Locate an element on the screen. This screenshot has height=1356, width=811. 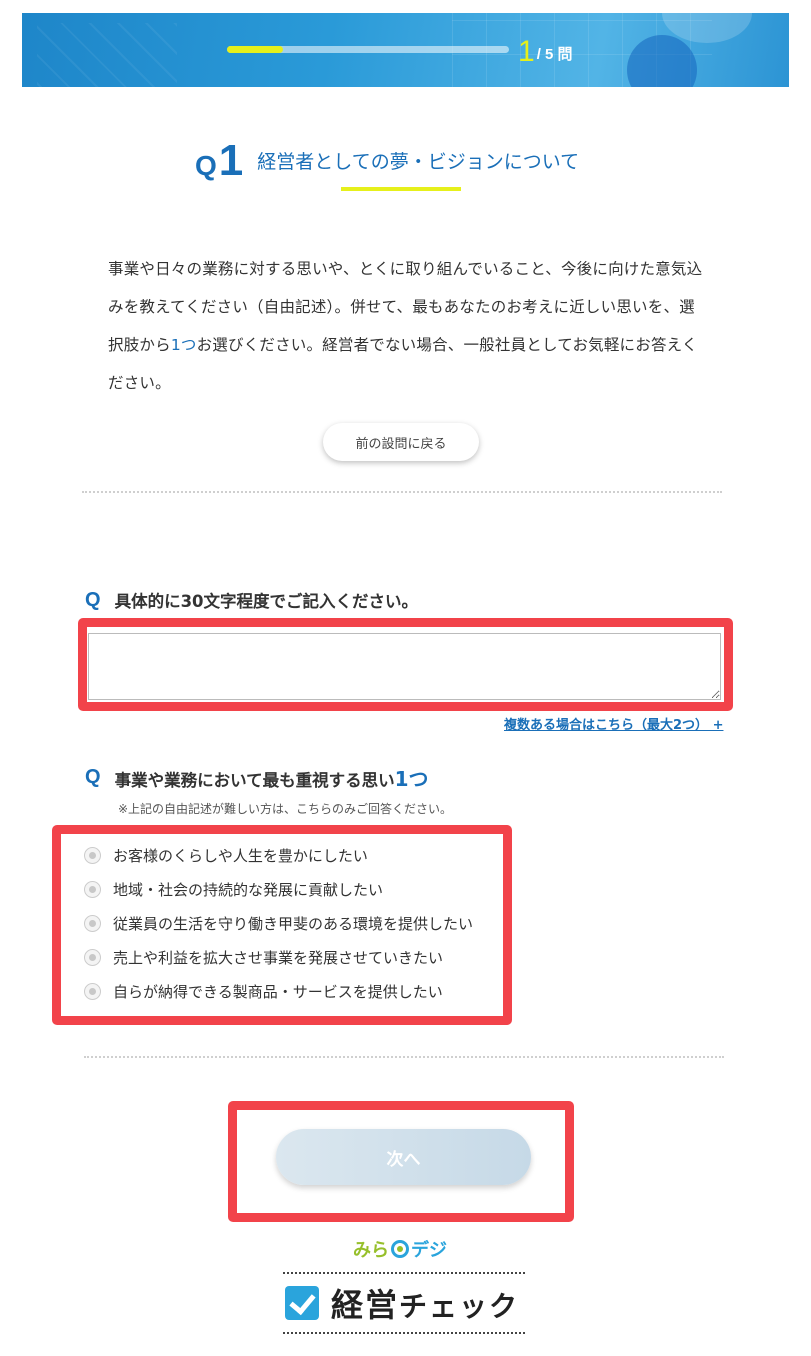
intro-accent: 1つ is located at coordinates (183, 345).